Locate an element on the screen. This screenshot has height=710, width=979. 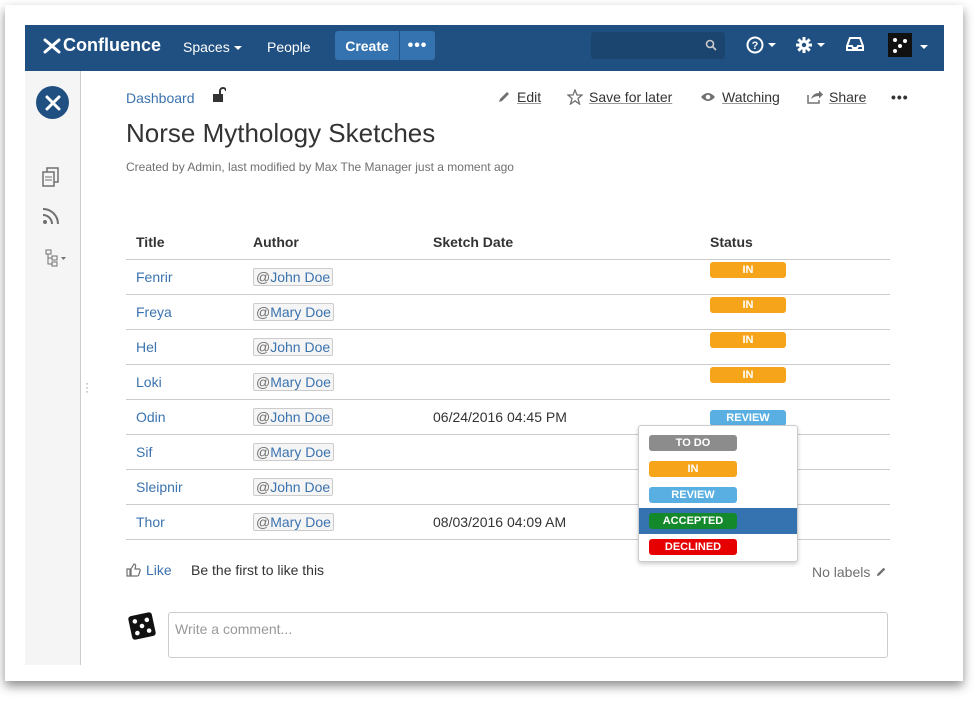
title-link: Thor is located at coordinates (150, 522).